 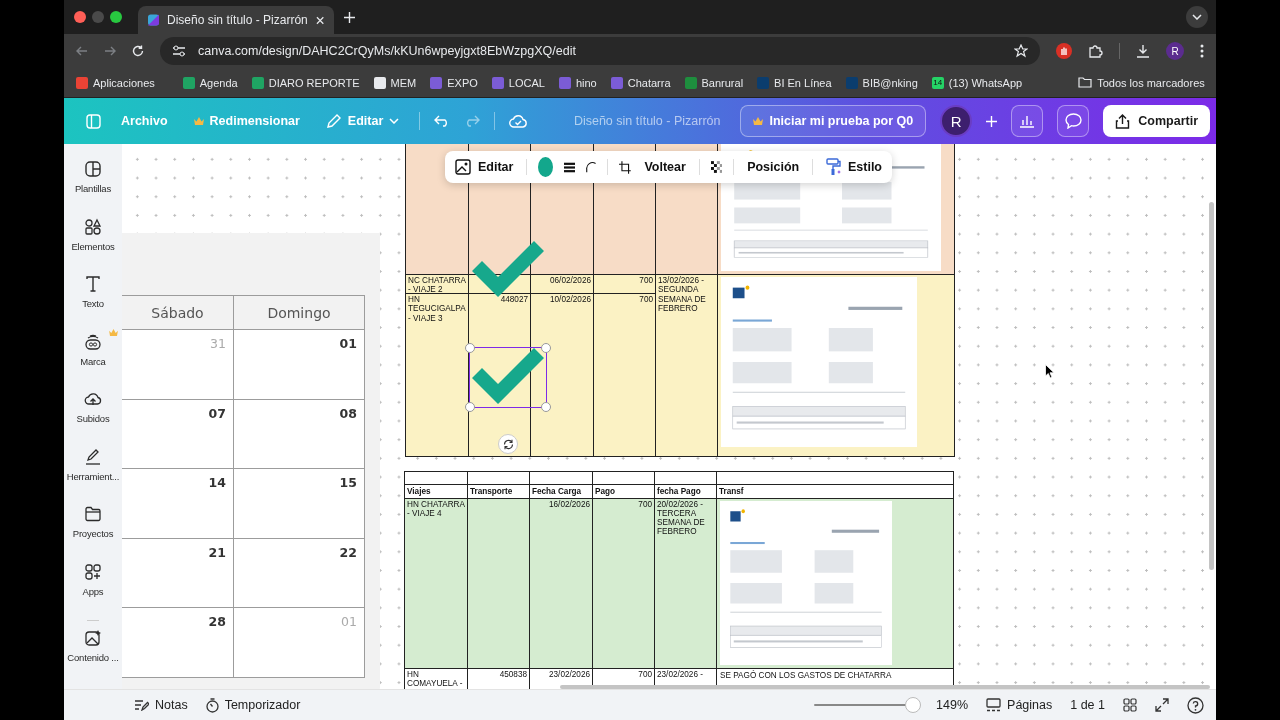 I want to click on table-cell: 20/02/2026 - TERCERA SEMANA DE FEBRERO, so click(x=685, y=583).